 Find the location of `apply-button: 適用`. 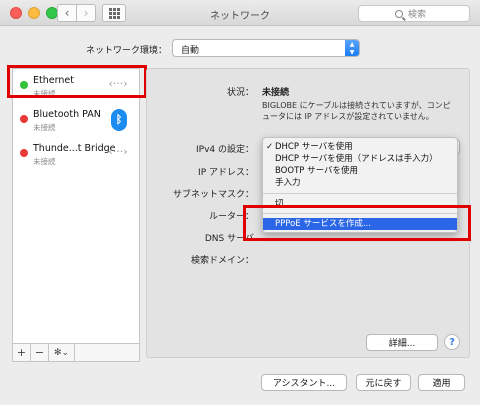

apply-button: 適用 is located at coordinates (441, 382).